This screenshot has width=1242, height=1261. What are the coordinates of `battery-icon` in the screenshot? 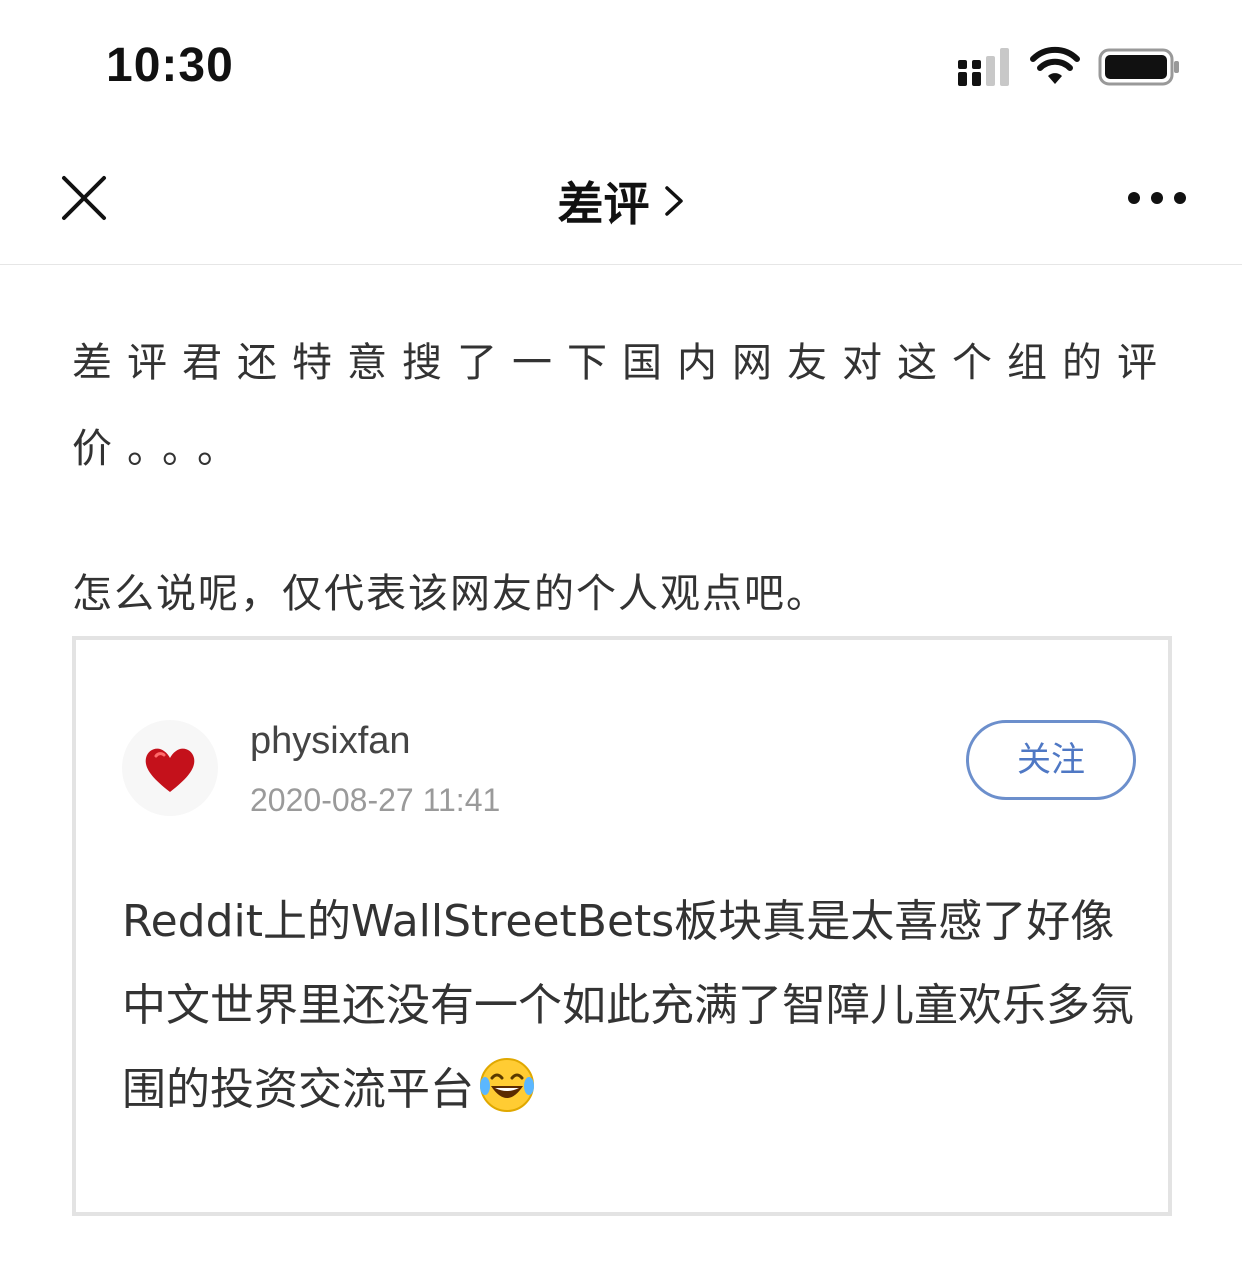 It's located at (1138, 67).